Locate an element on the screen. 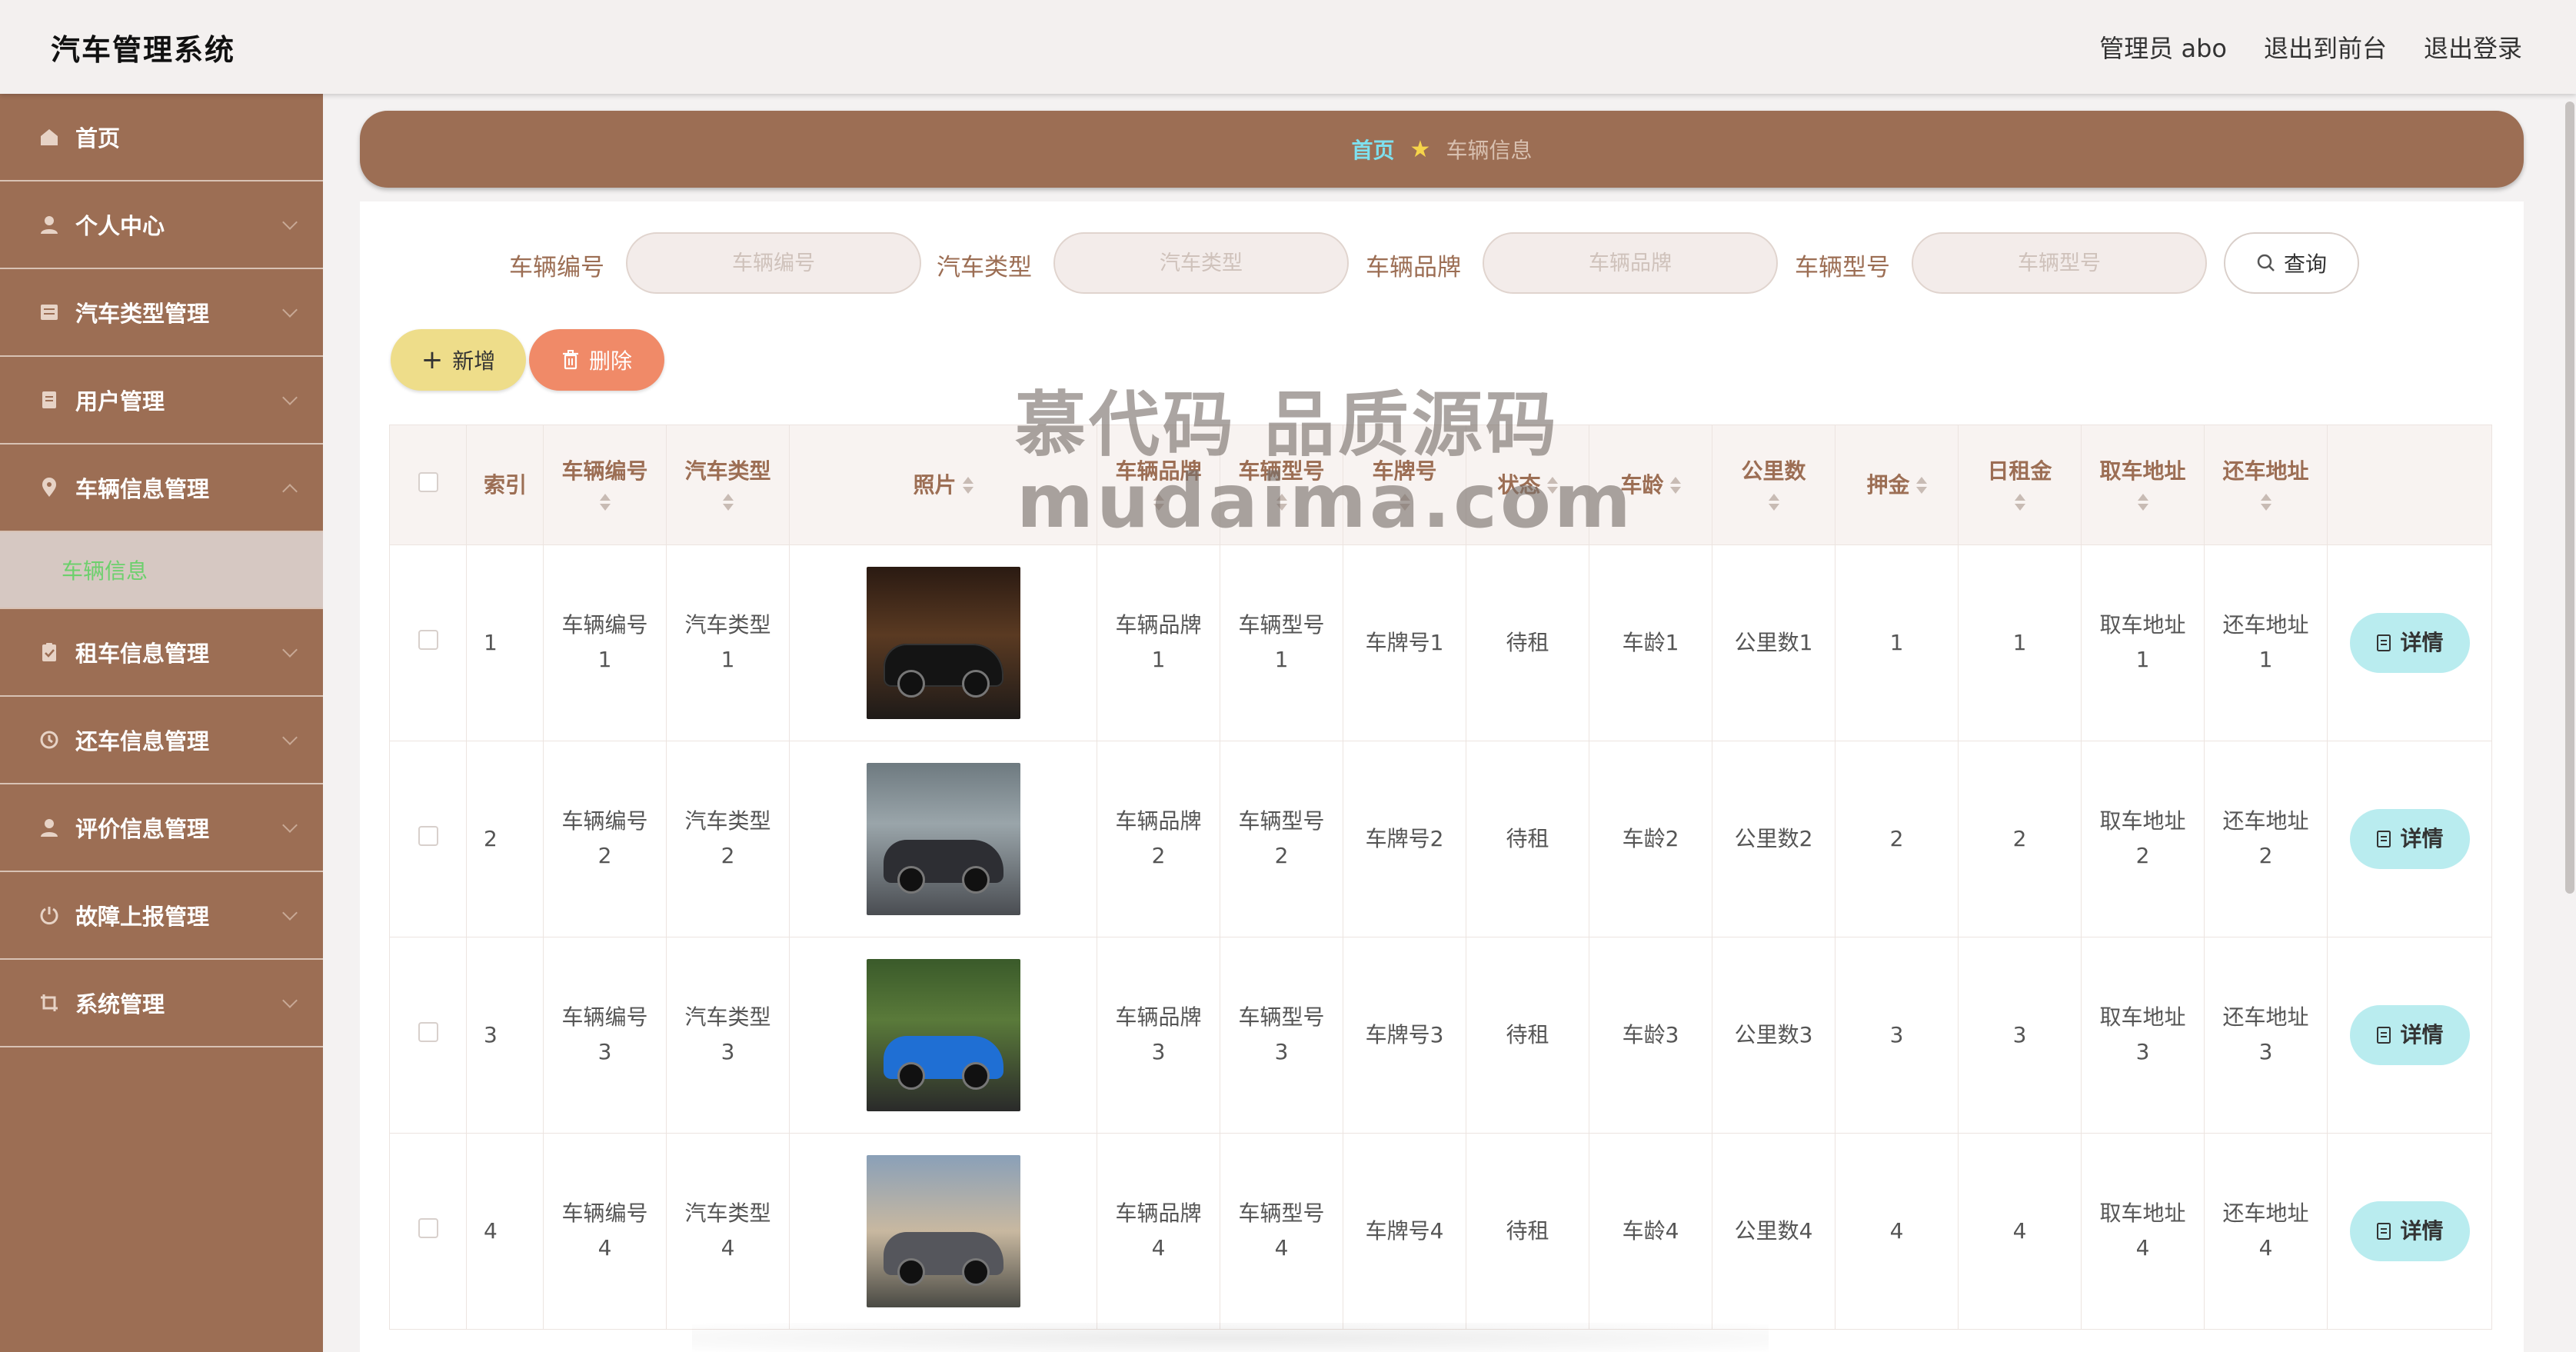 Image resolution: width=2576 pixels, height=1352 pixels. th-pickup: 取车地址 is located at coordinates (2143, 485).